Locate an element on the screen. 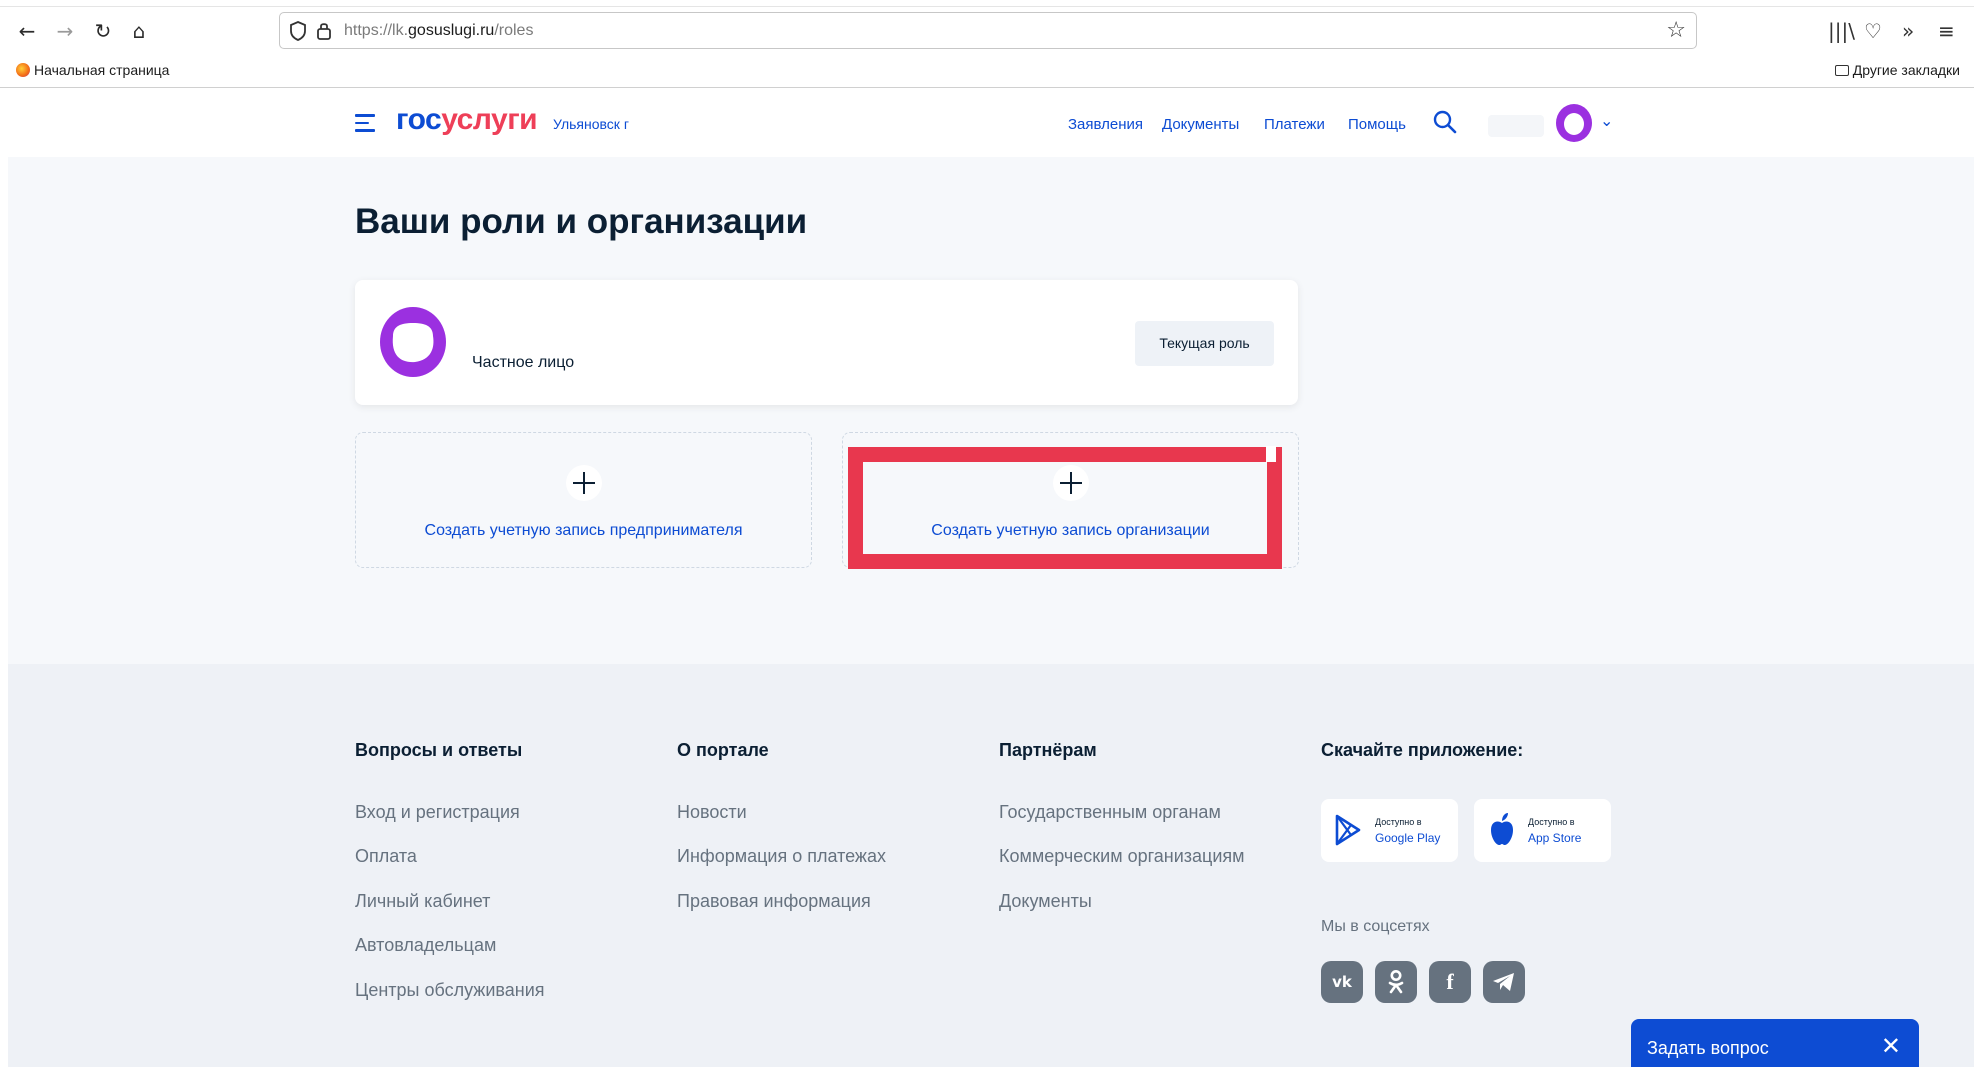  footer-link-service-centers: Центры обслуживания is located at coordinates (450, 990).